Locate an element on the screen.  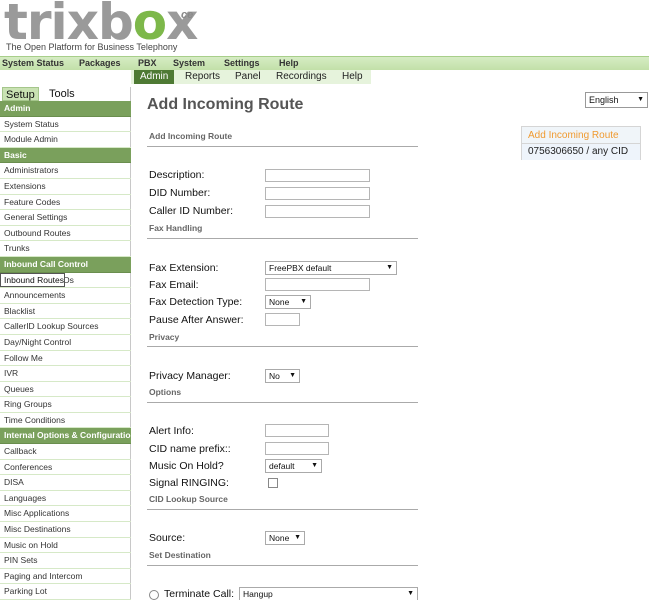
submenu-panel: Panel is located at coordinates (248, 77).